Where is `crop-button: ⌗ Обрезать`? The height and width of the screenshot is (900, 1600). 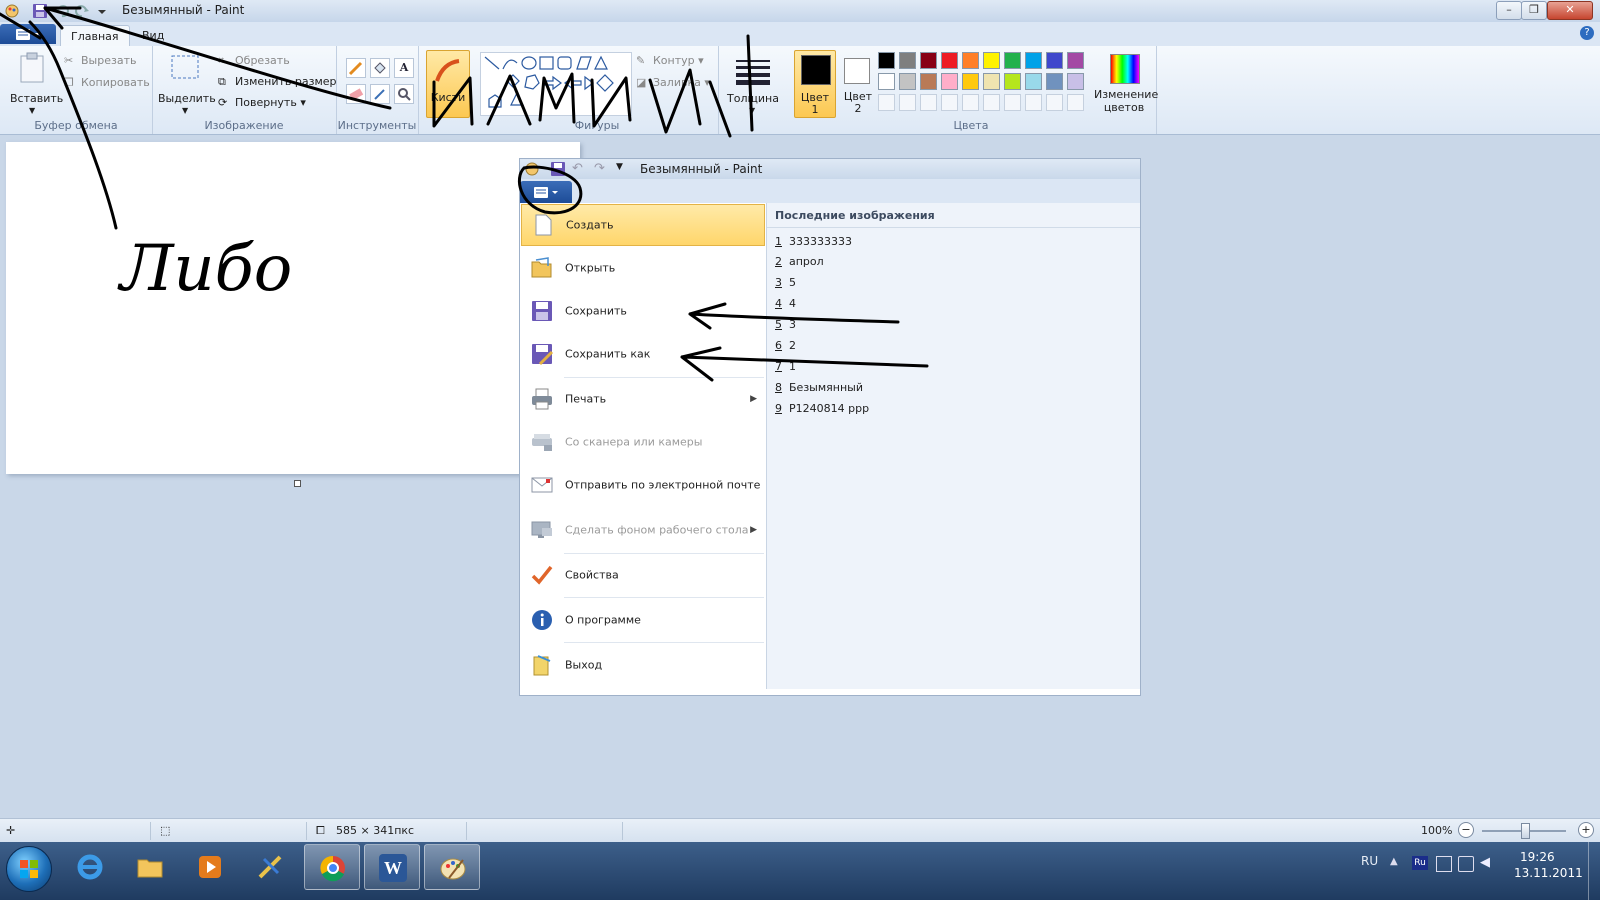 crop-button: ⌗ Обрезать is located at coordinates (254, 61).